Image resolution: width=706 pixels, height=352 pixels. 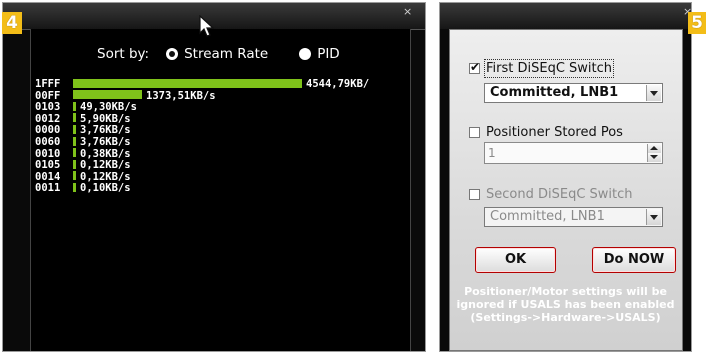 I want to click on stream-row: 0000 3,76KB/s, so click(x=83, y=130).